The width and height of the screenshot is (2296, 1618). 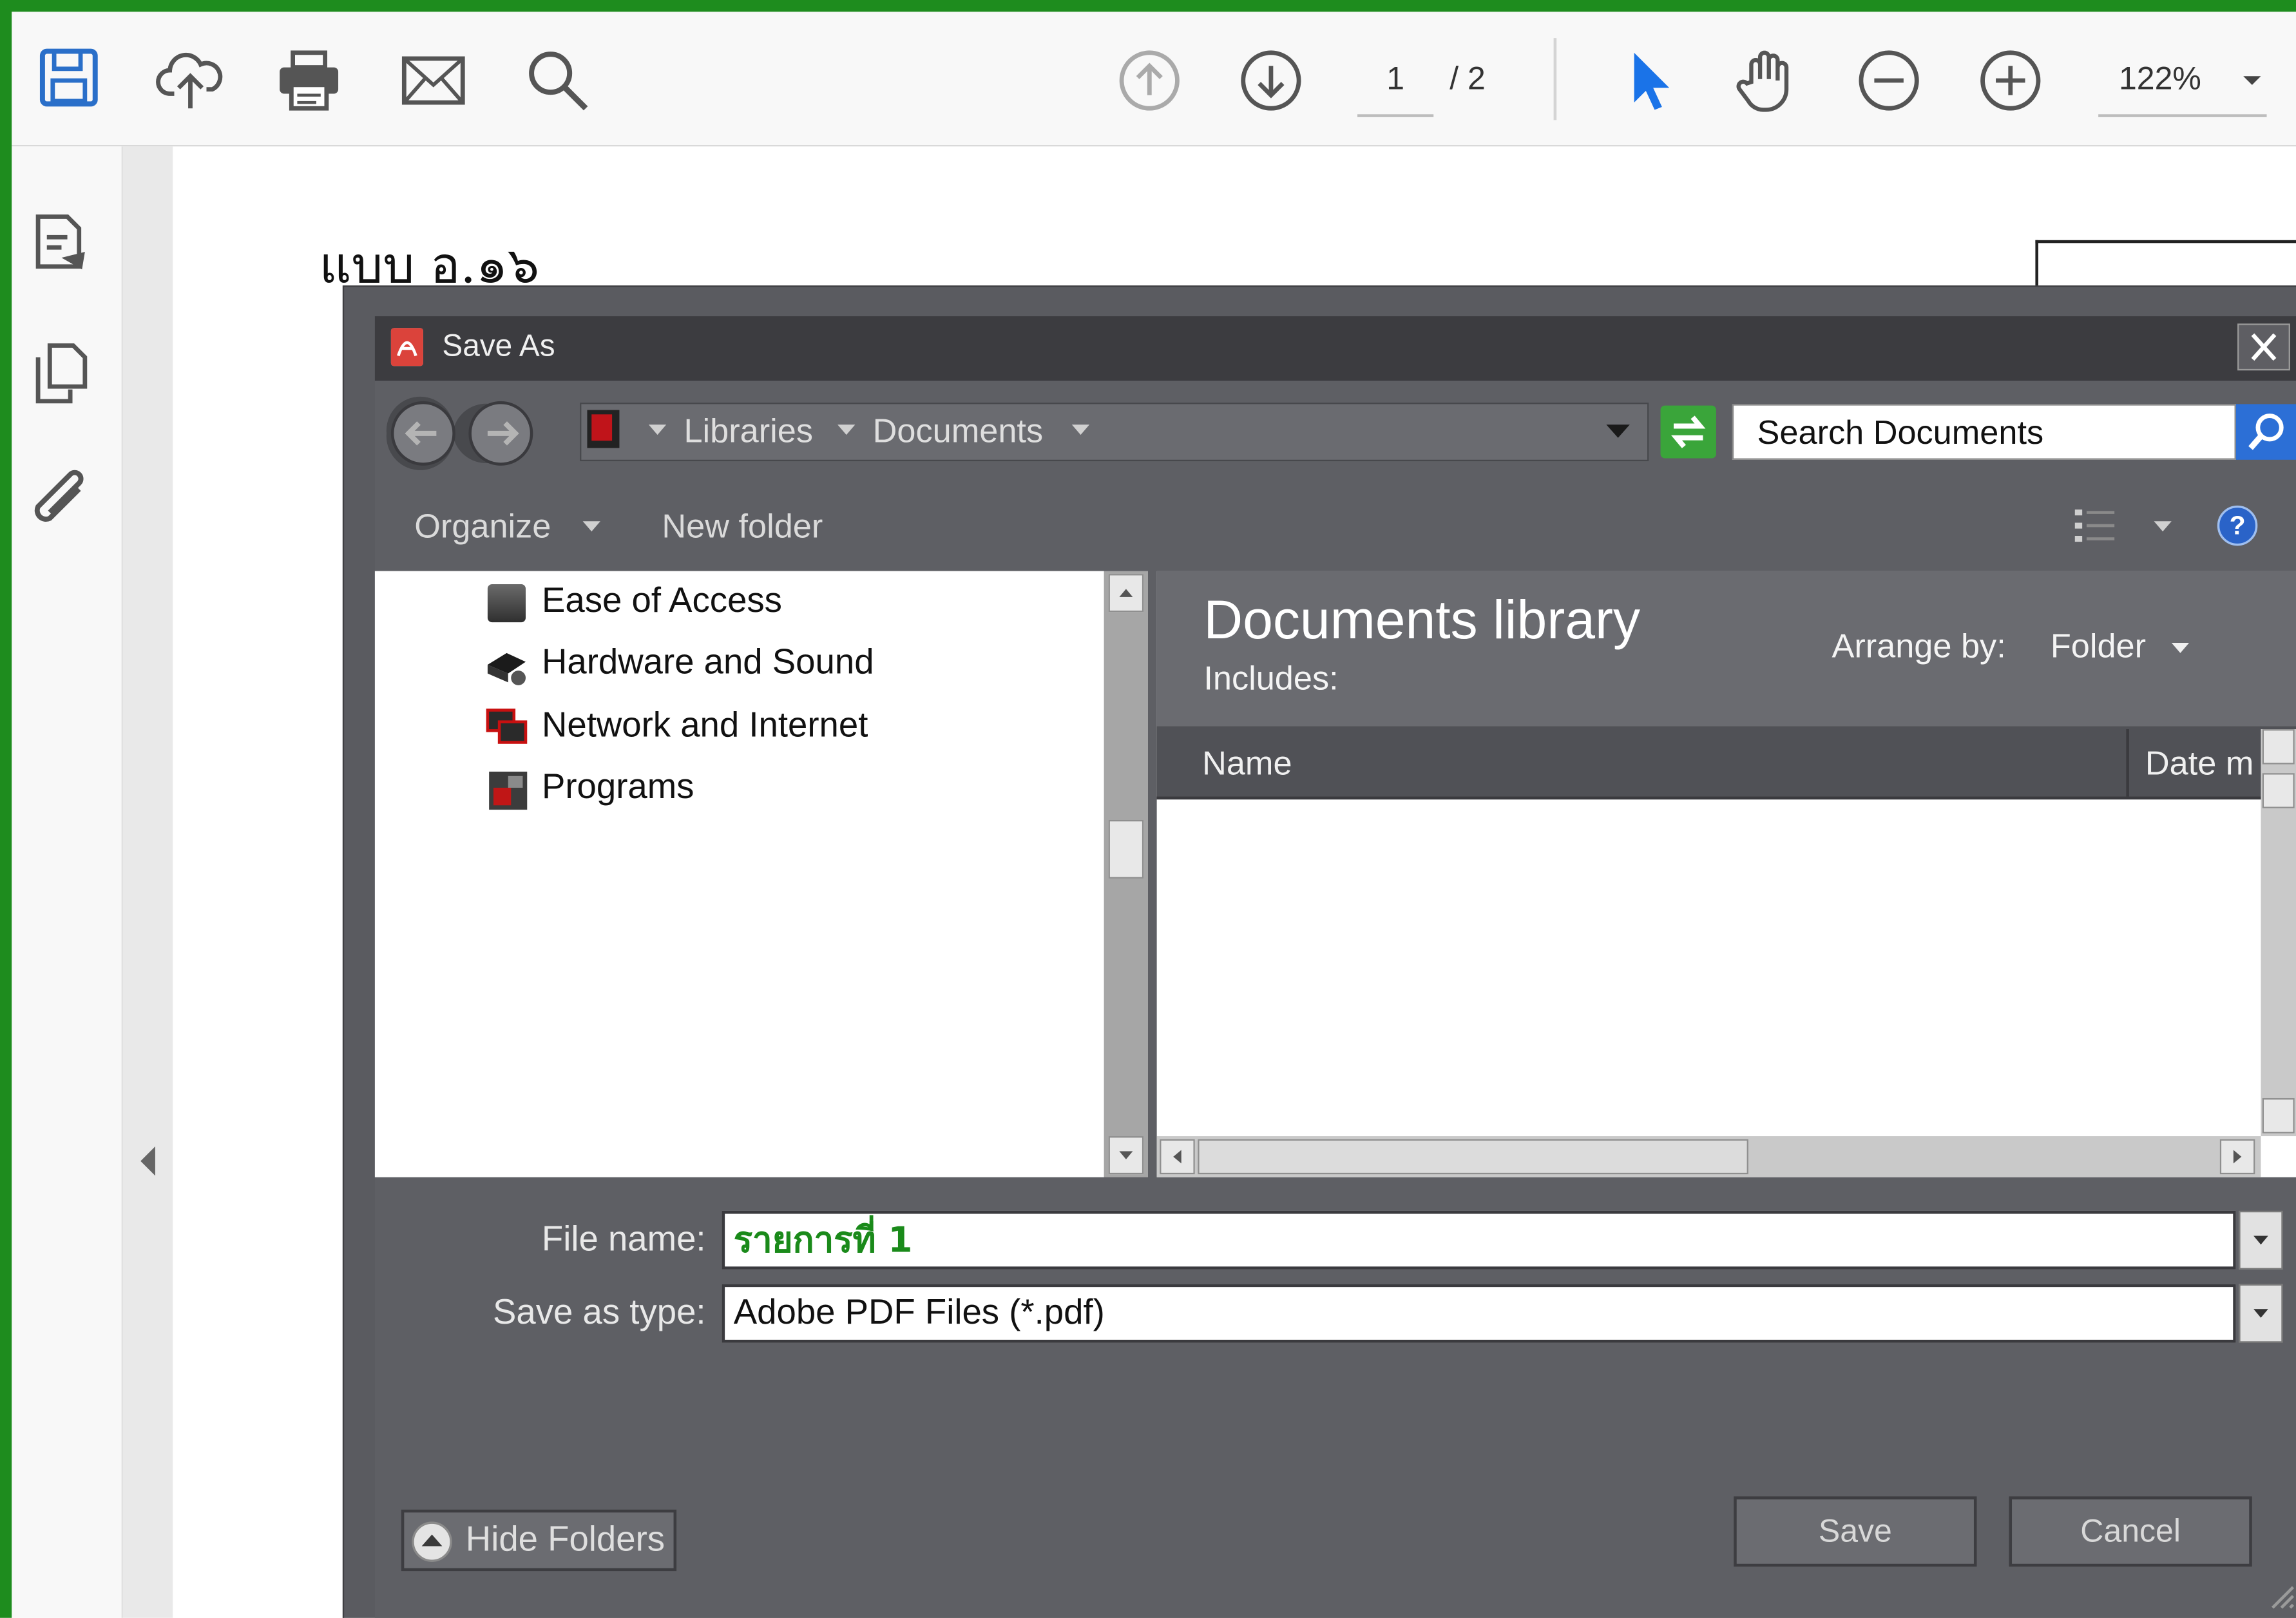 I want to click on view-list-icon, so click(x=2096, y=526).